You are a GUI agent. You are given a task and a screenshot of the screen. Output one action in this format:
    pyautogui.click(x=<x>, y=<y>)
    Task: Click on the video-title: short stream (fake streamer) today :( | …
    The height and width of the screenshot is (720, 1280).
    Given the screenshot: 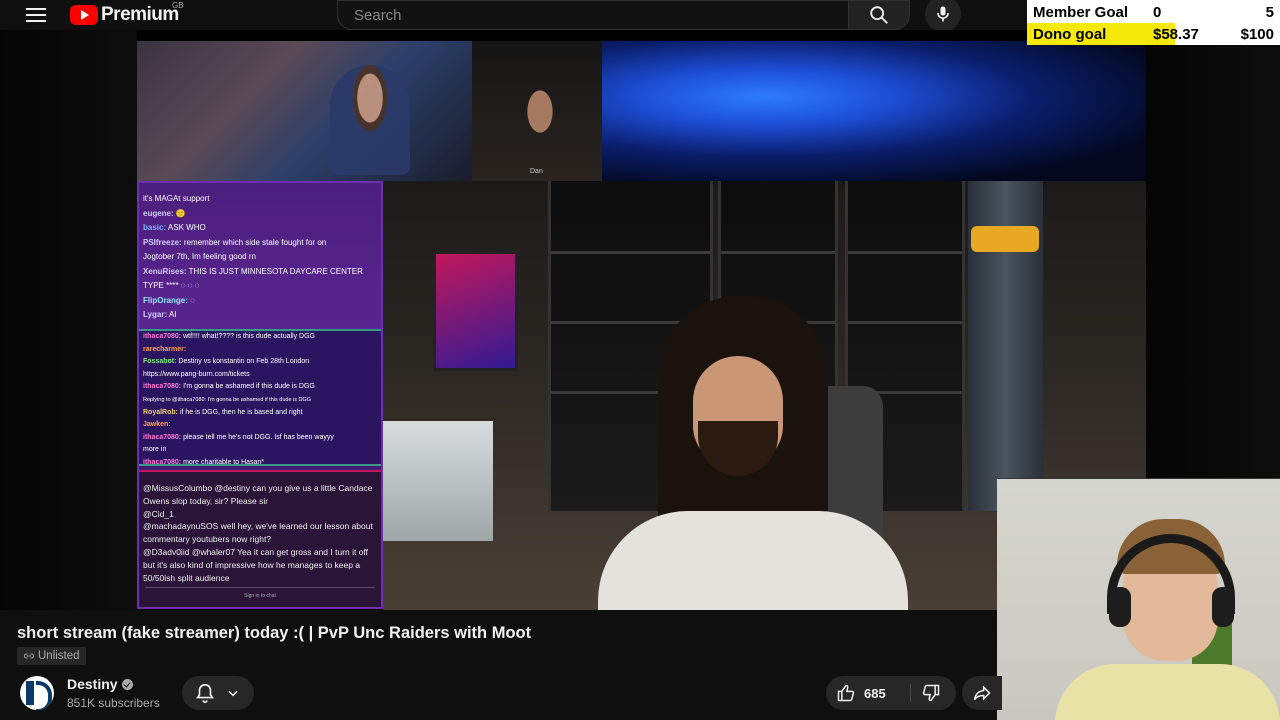 What is the action you would take?
    pyautogui.click(x=274, y=633)
    